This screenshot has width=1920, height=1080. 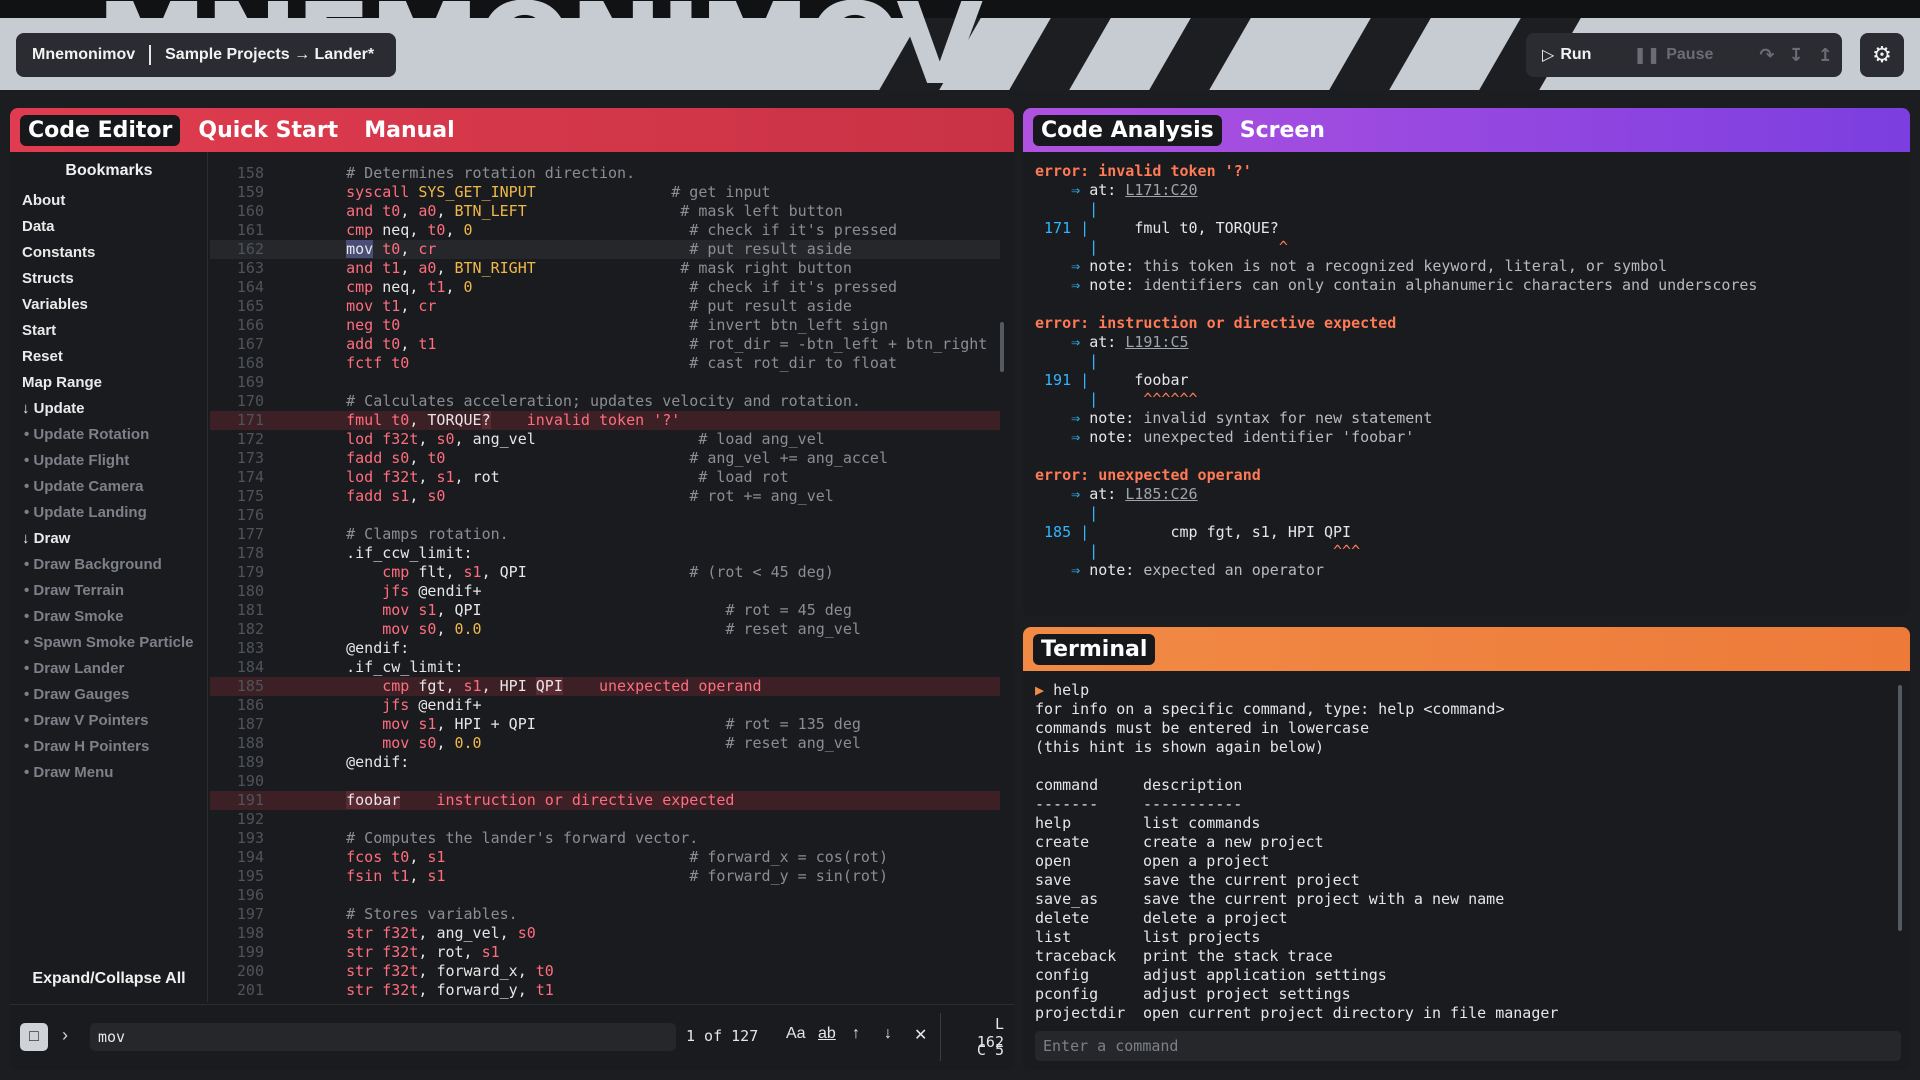 What do you see at coordinates (83, 55) in the screenshot?
I see `app-name: Mnemonimov` at bounding box center [83, 55].